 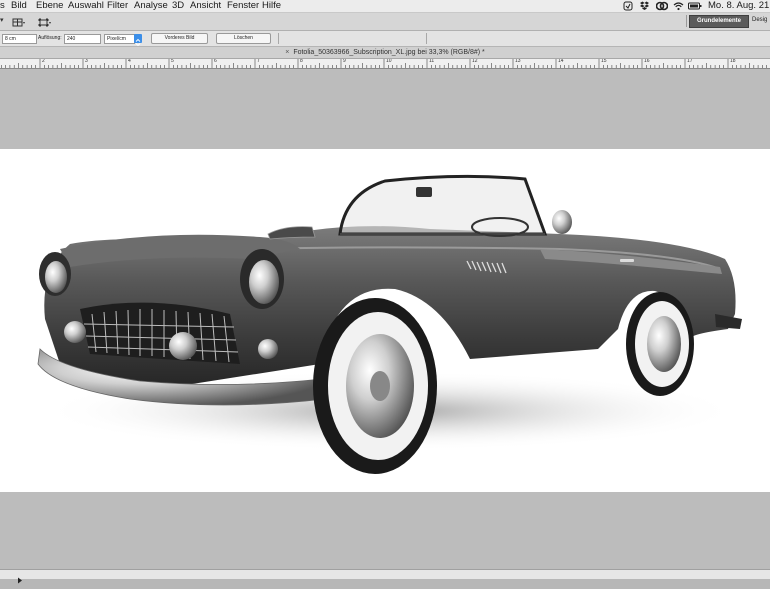 What do you see at coordinates (389, 61) in the screenshot?
I see `ruler-label: 10` at bounding box center [389, 61].